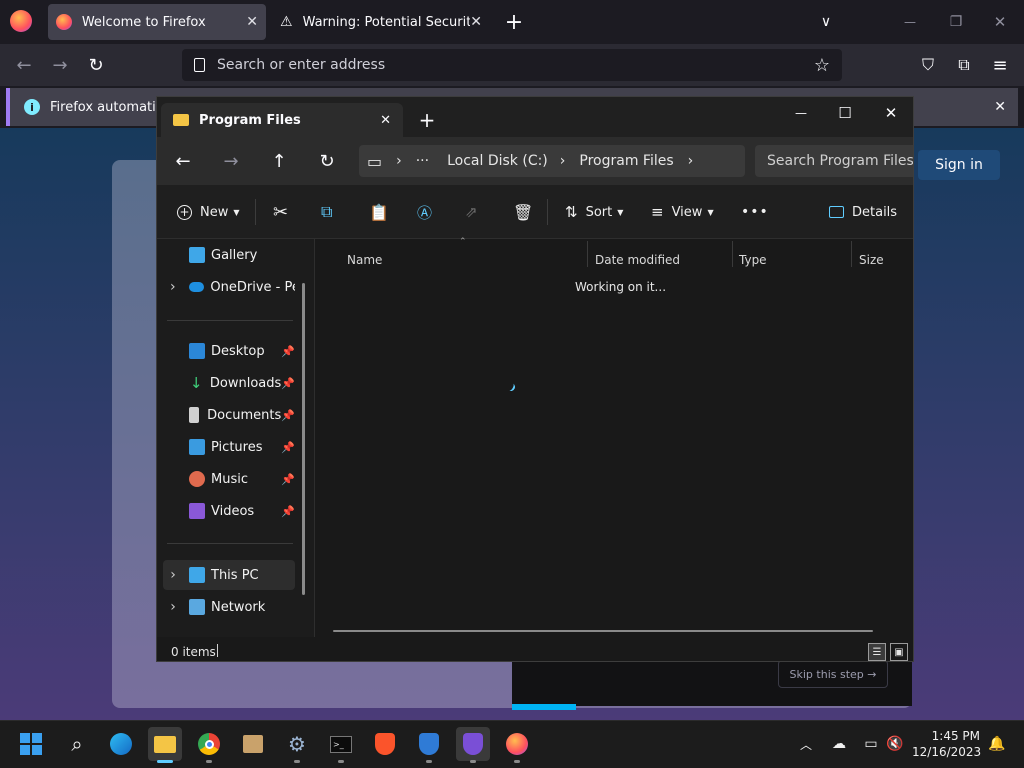 The width and height of the screenshot is (1024, 768). Describe the element at coordinates (297, 744) in the screenshot. I see `settings-icon: ⚙` at that location.